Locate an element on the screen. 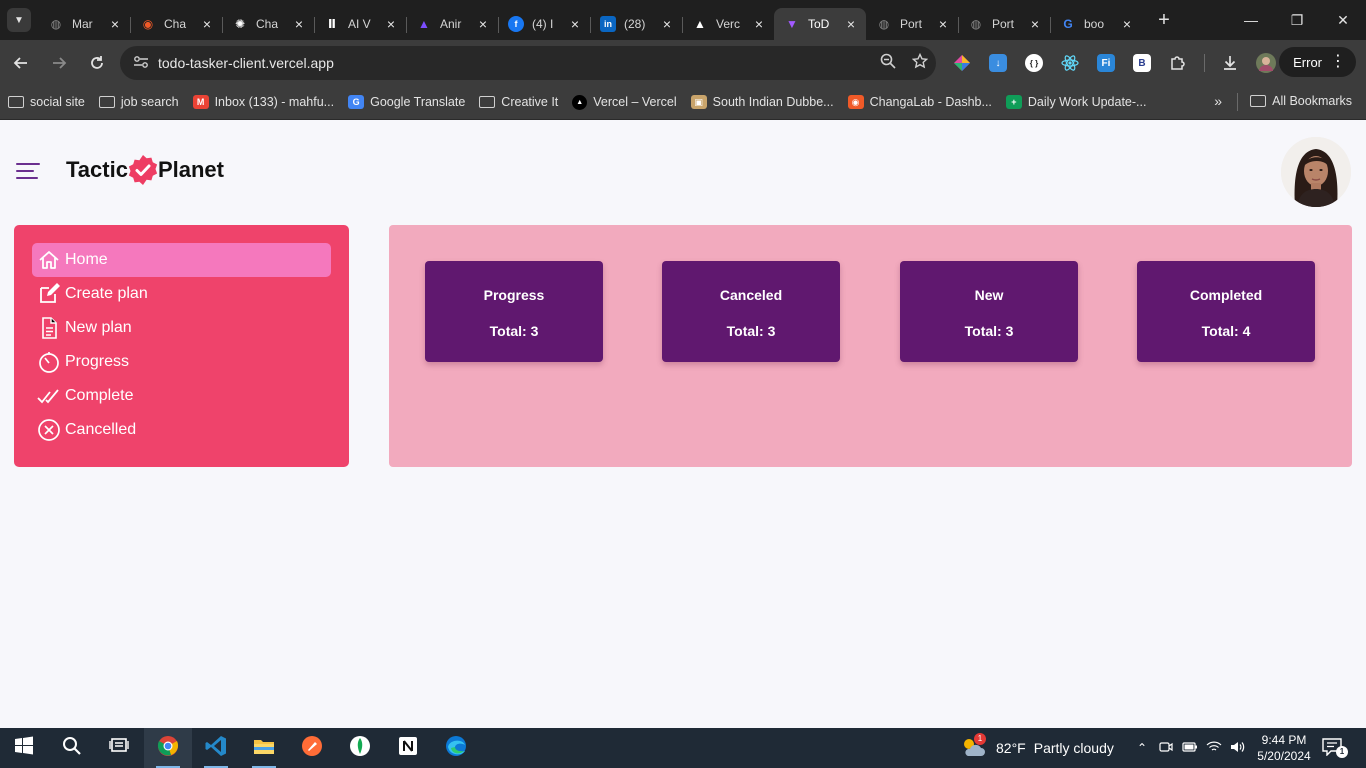  tab-search-menu-button: ▼ is located at coordinates (19, 20).